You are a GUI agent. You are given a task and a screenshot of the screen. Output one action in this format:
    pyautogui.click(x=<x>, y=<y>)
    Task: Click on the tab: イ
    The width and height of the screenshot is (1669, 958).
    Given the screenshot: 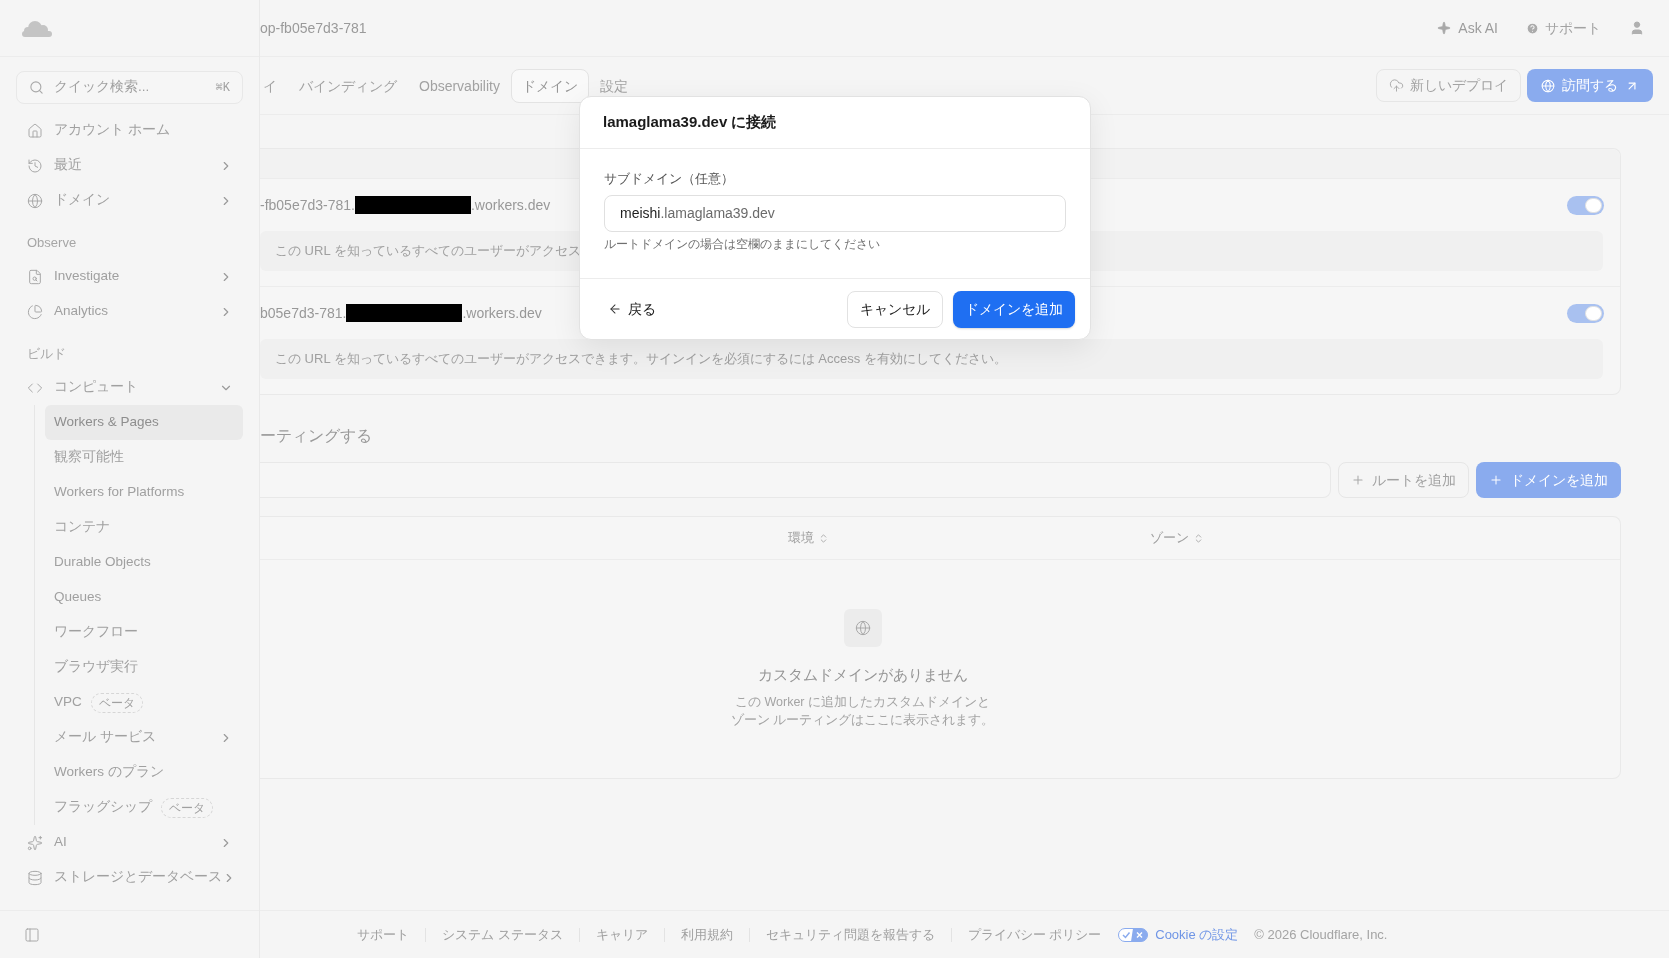 What is the action you would take?
    pyautogui.click(x=274, y=85)
    